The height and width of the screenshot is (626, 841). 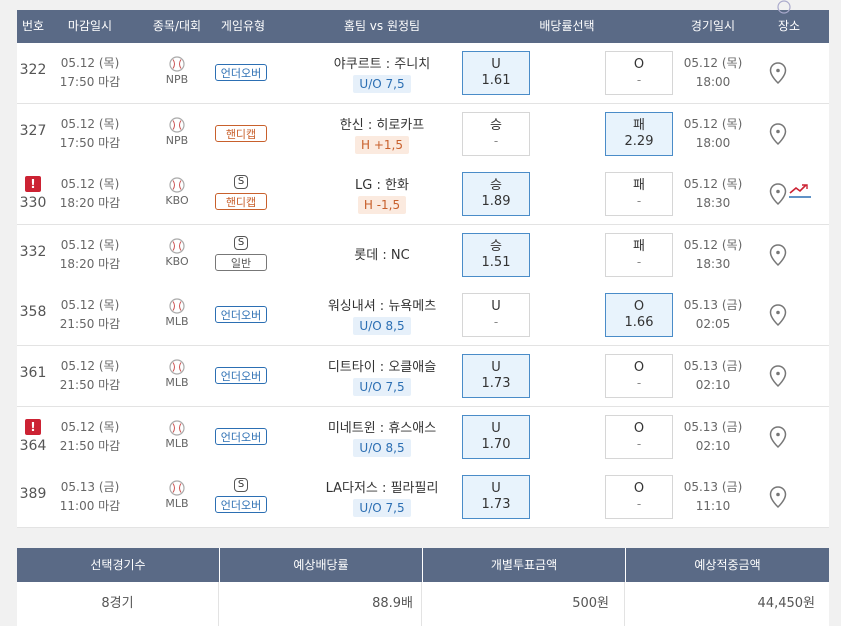 I want to click on deadline-time: 21:50 마감, so click(x=90, y=385).